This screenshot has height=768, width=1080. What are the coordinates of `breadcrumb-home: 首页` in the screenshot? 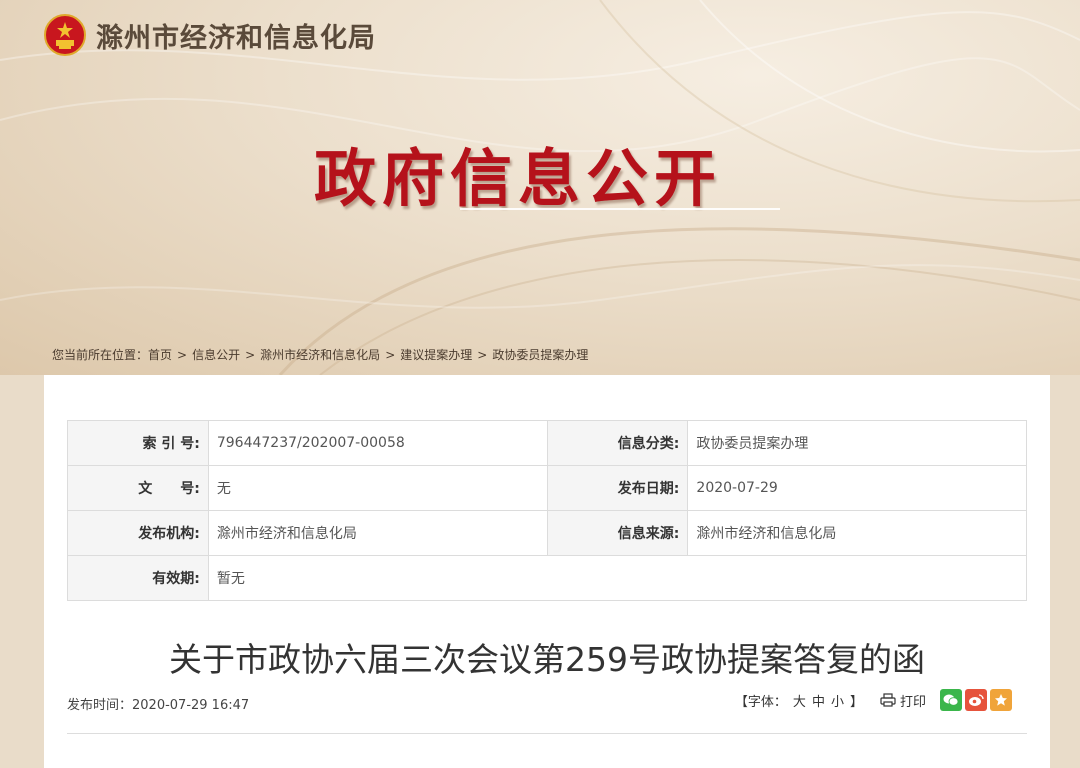 It's located at (160, 355).